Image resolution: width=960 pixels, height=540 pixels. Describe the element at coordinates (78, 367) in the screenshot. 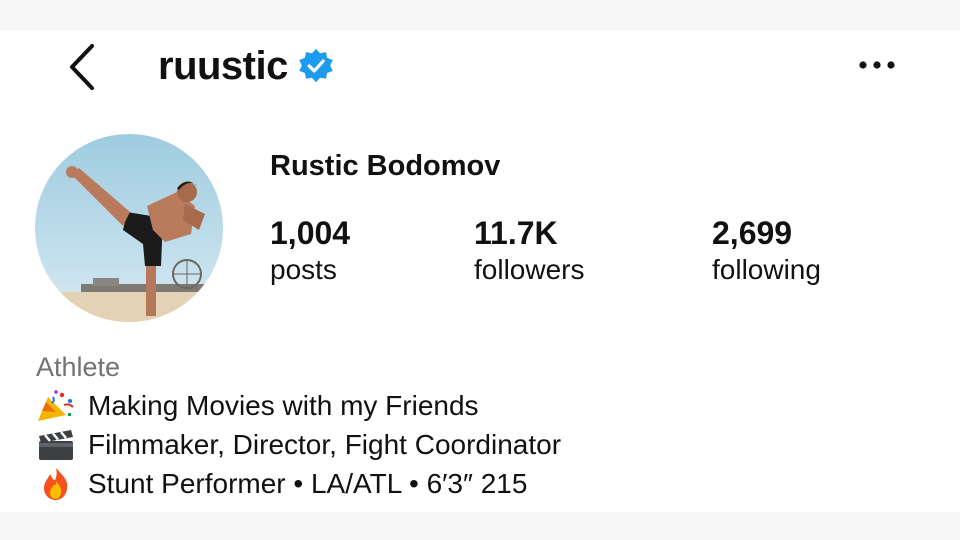

I see `category-label: Athlete` at that location.